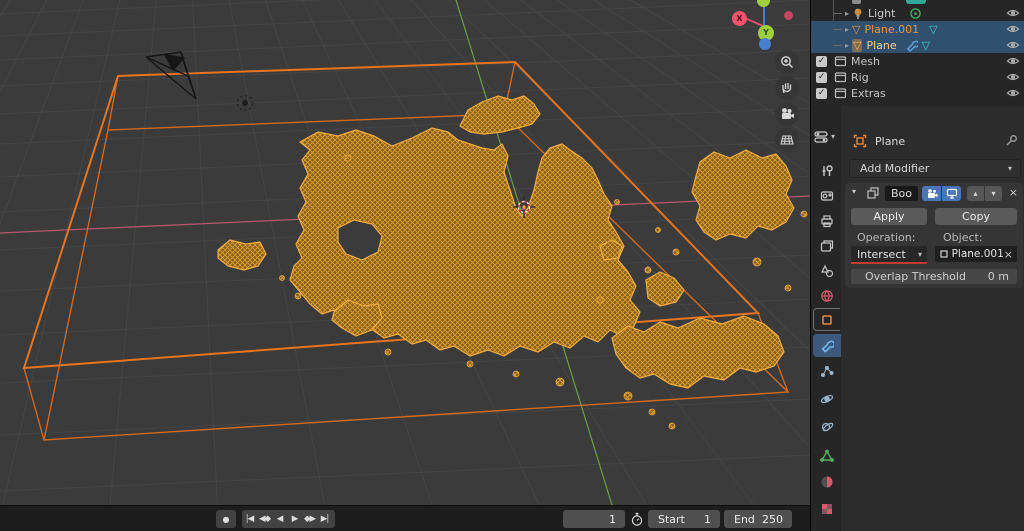 Image resolution: width=1024 pixels, height=531 pixels. I want to click on mesh-east-island, so click(743, 195).